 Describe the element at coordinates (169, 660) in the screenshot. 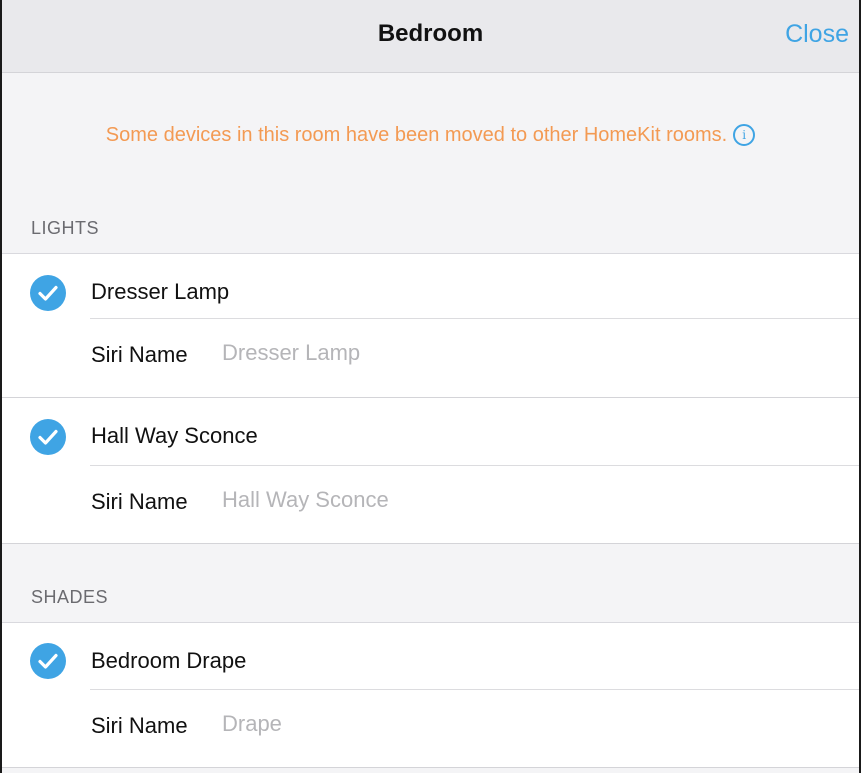

I see `device-name: Bedroom Drape` at that location.